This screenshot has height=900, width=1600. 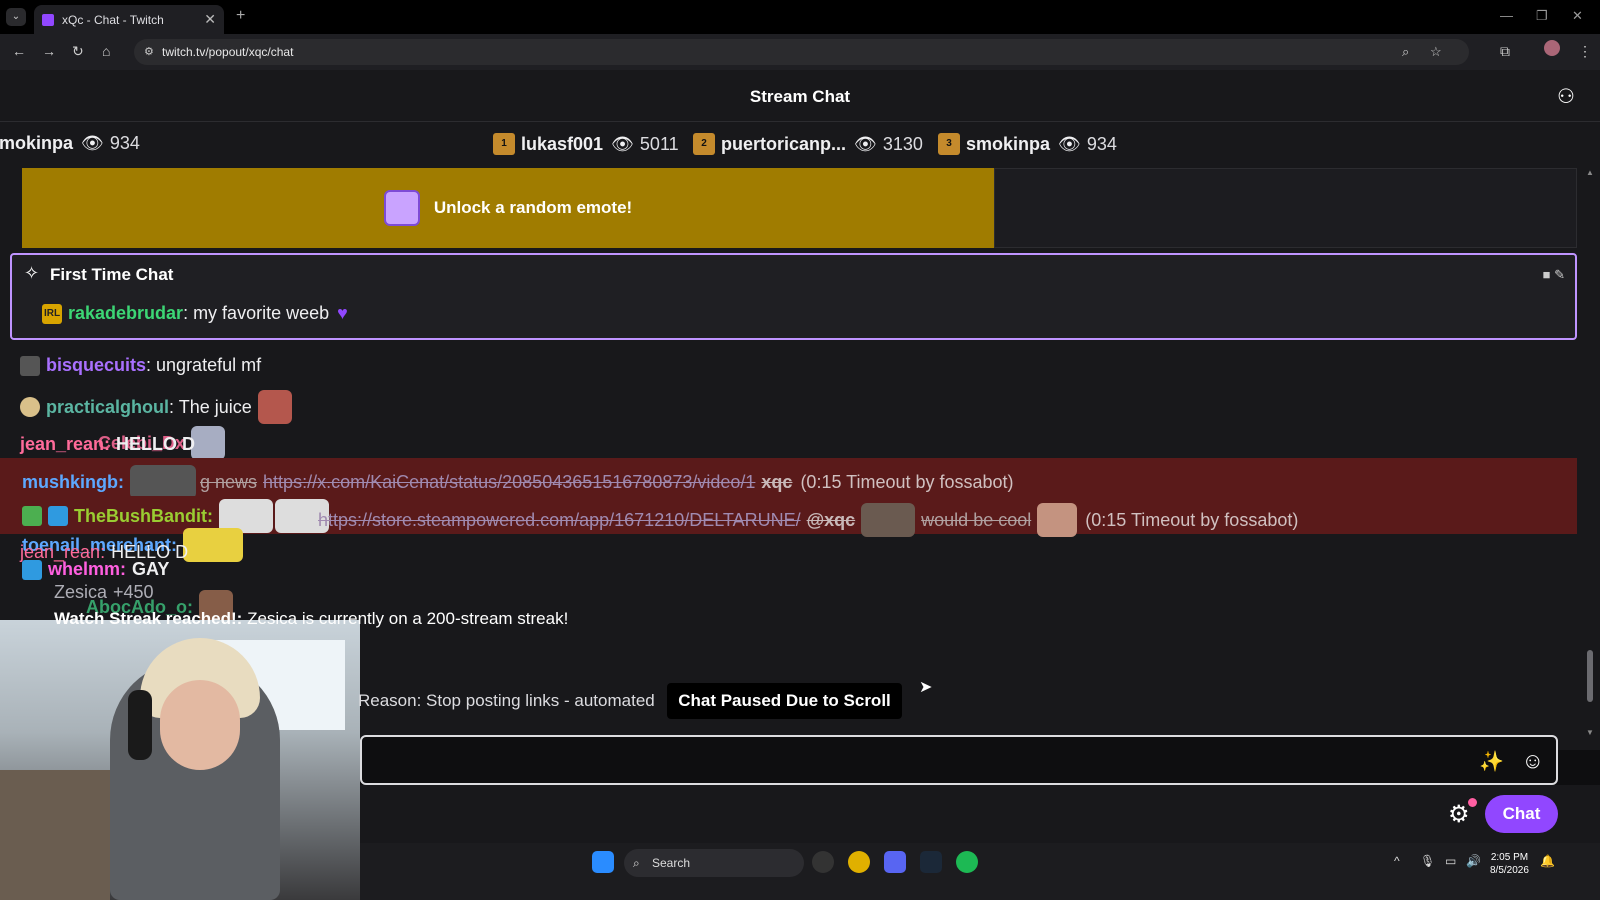 What do you see at coordinates (143, 516) in the screenshot?
I see `chat-username: TheBushBandit:` at bounding box center [143, 516].